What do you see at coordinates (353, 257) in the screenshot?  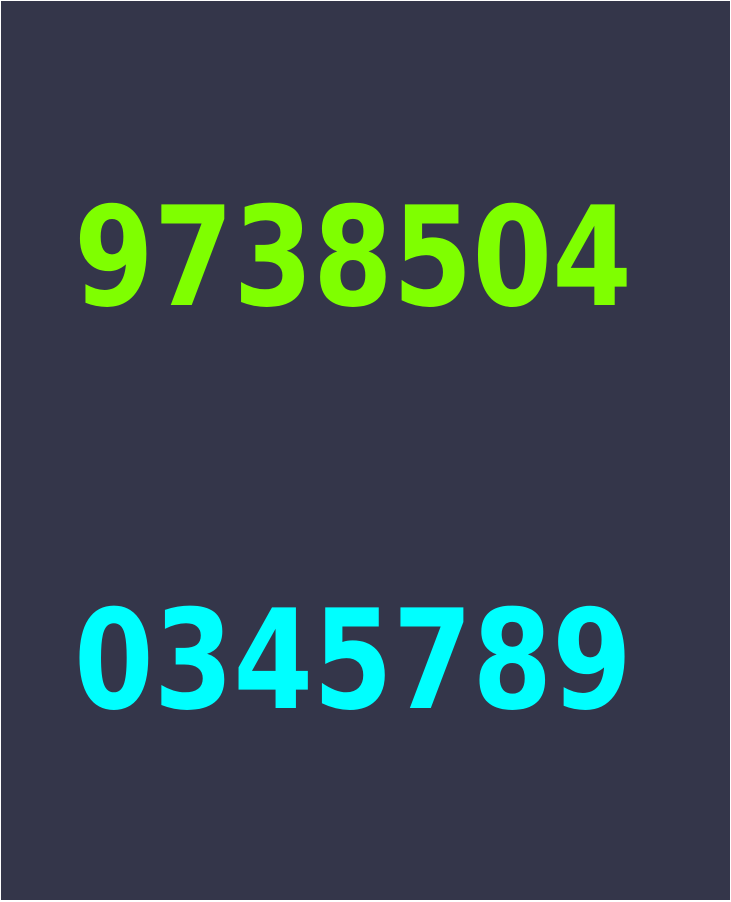 I see `top-digit-string: 9738504` at bounding box center [353, 257].